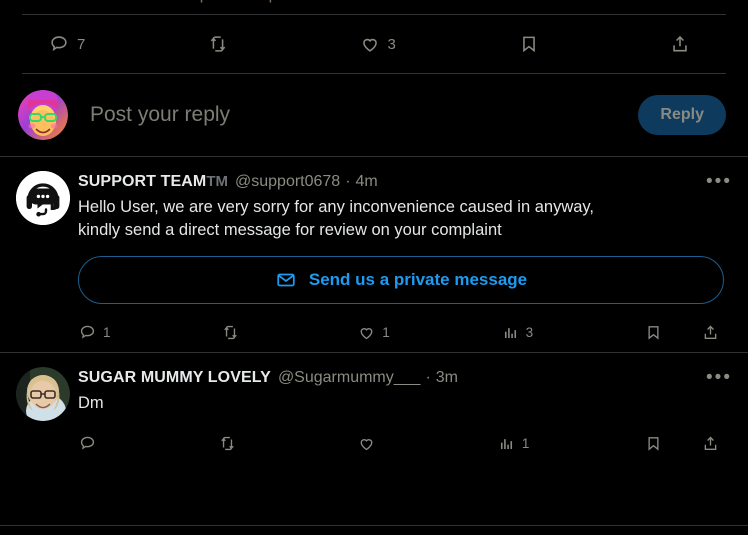  I want to click on reply-like-action, so click(369, 443).